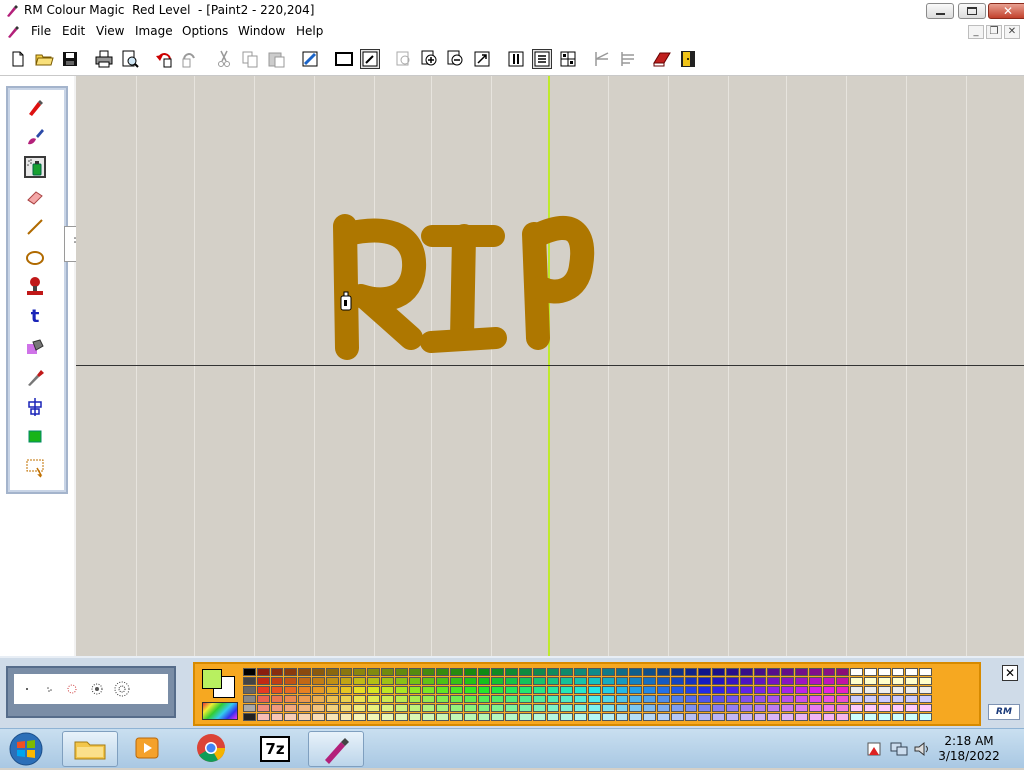  I want to click on maximize-button, so click(972, 11).